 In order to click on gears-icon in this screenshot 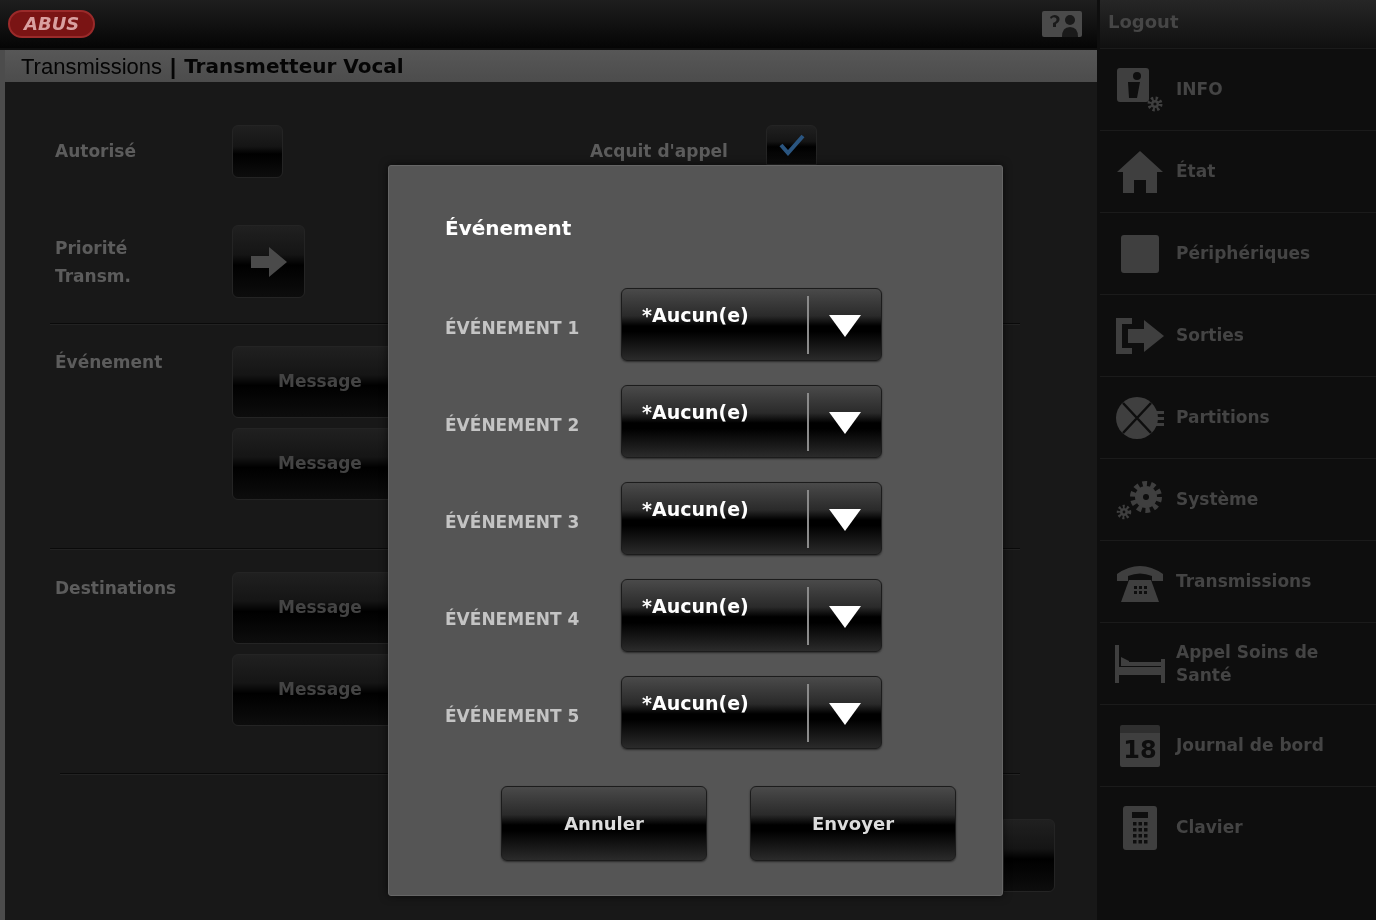, I will do `click(1140, 499)`.